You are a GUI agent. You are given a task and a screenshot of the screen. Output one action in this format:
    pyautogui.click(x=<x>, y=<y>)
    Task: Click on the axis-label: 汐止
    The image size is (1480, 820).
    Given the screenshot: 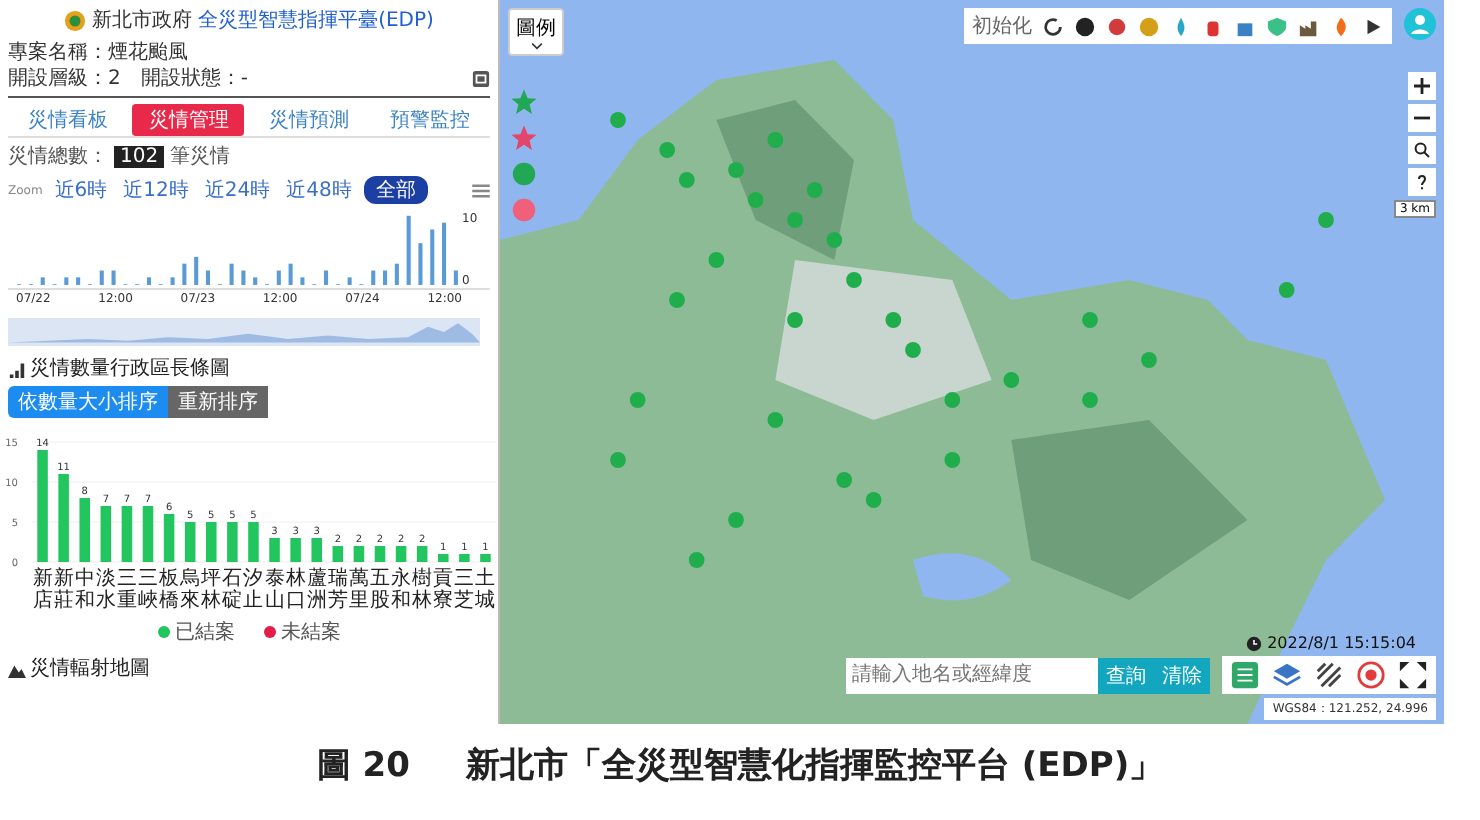 What is the action you would take?
    pyautogui.click(x=253, y=590)
    